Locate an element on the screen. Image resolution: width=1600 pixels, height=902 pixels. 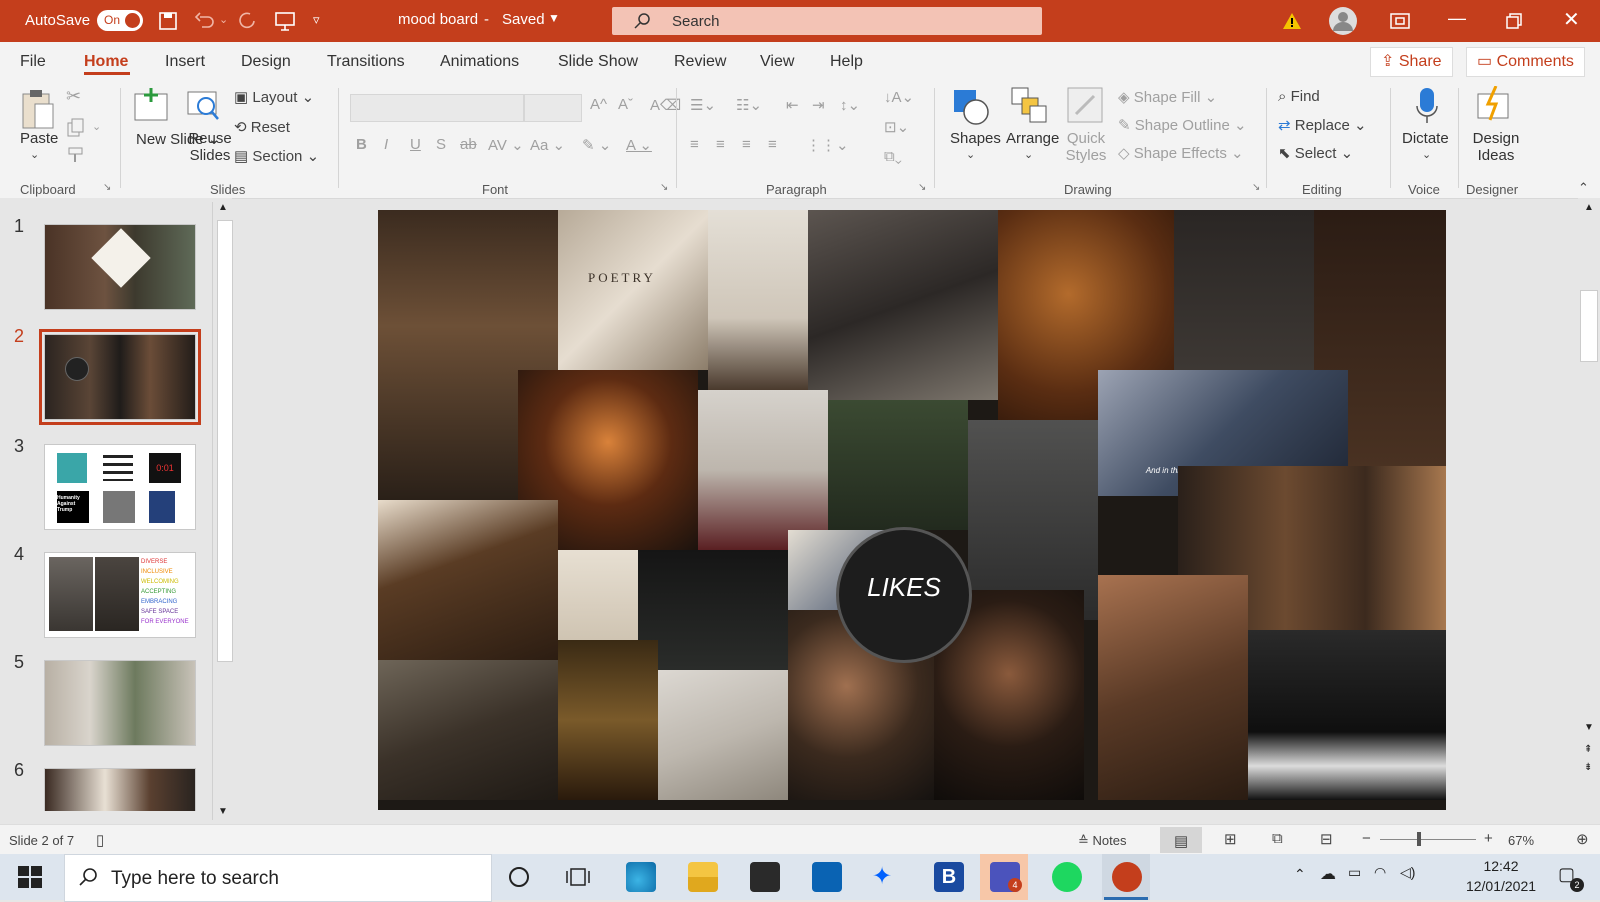
quick-styles-label: Quick Styles is located at coordinates (1086, 147).